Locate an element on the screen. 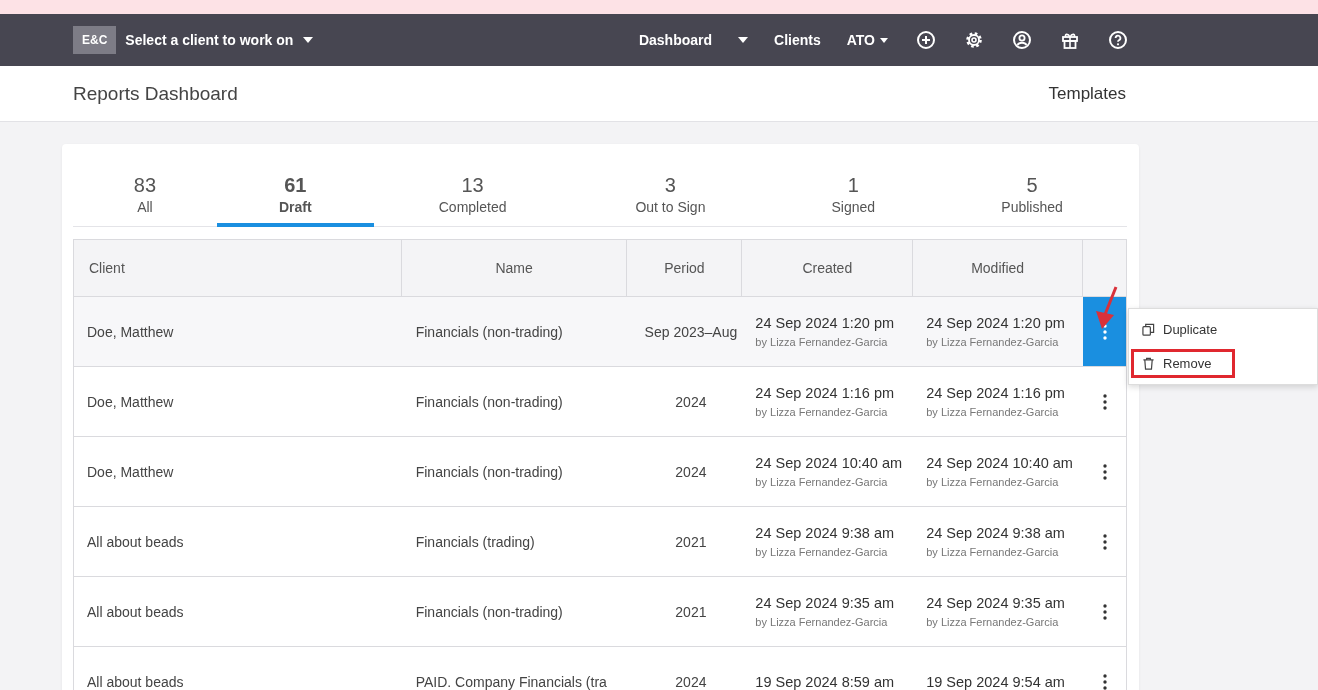  nav-link: Clients is located at coordinates (797, 40).